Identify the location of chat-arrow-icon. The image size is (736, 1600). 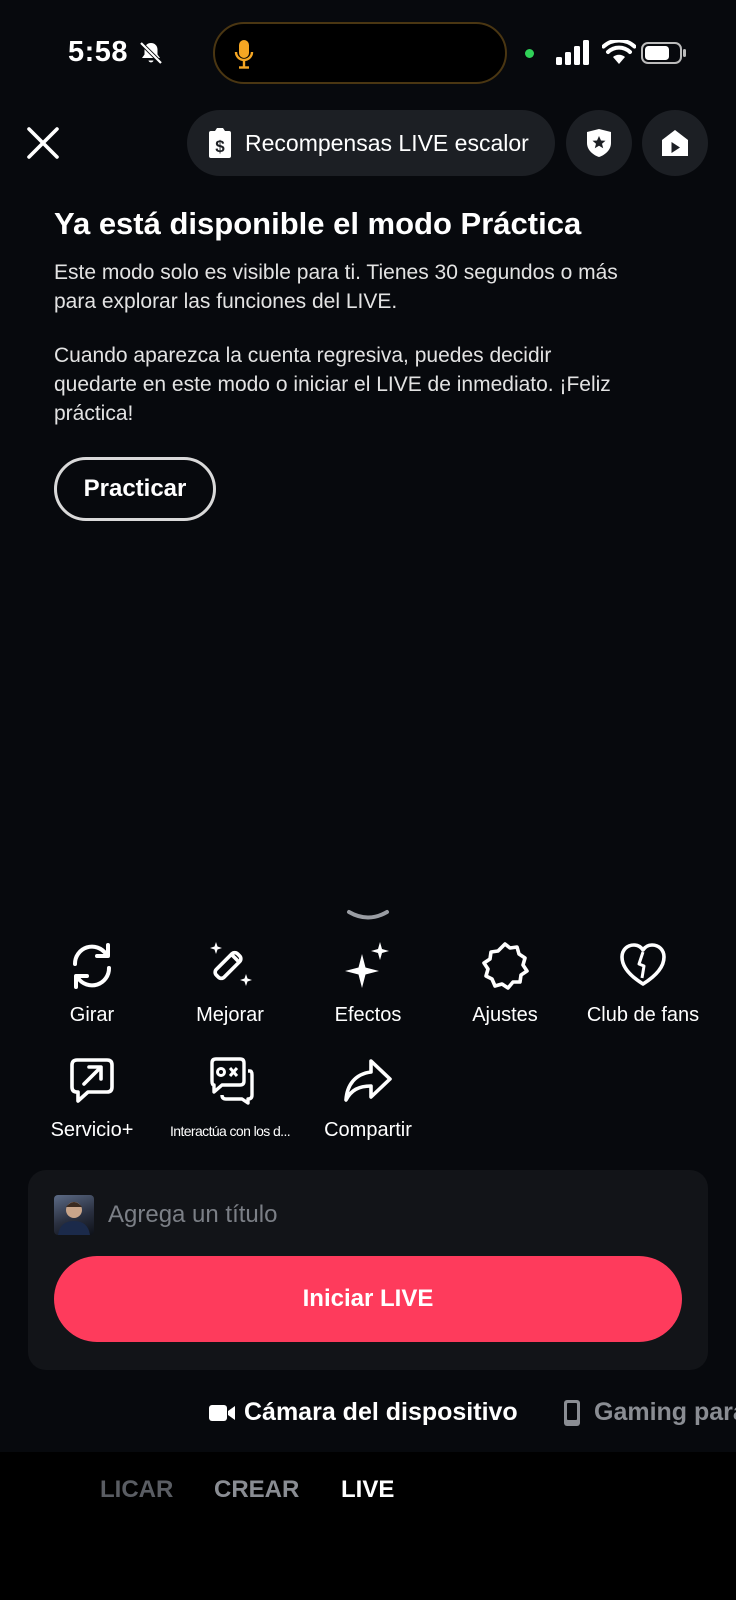
(92, 1080).